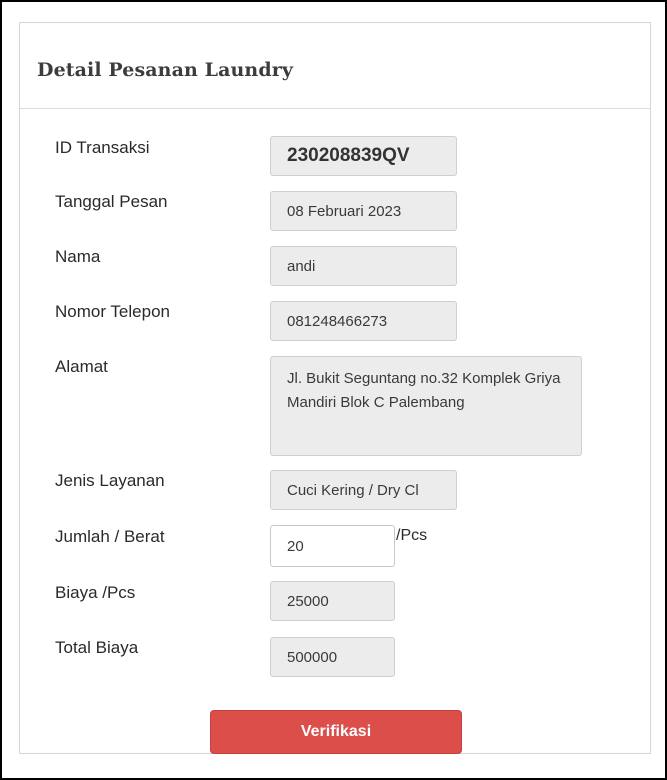 The height and width of the screenshot is (780, 667). I want to click on panel-header: Detail Pesanan Laundry, so click(335, 66).